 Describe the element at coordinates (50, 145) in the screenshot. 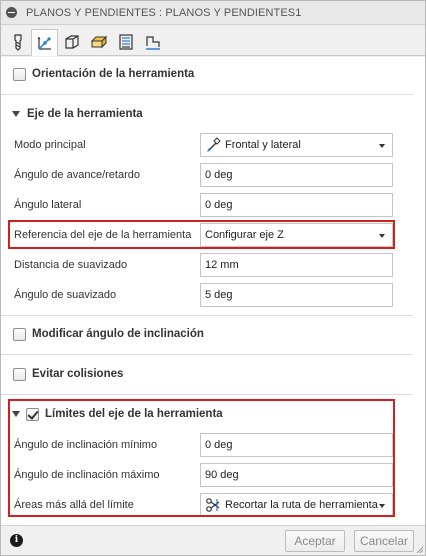

I see `main-mode-label: Modo principal` at that location.